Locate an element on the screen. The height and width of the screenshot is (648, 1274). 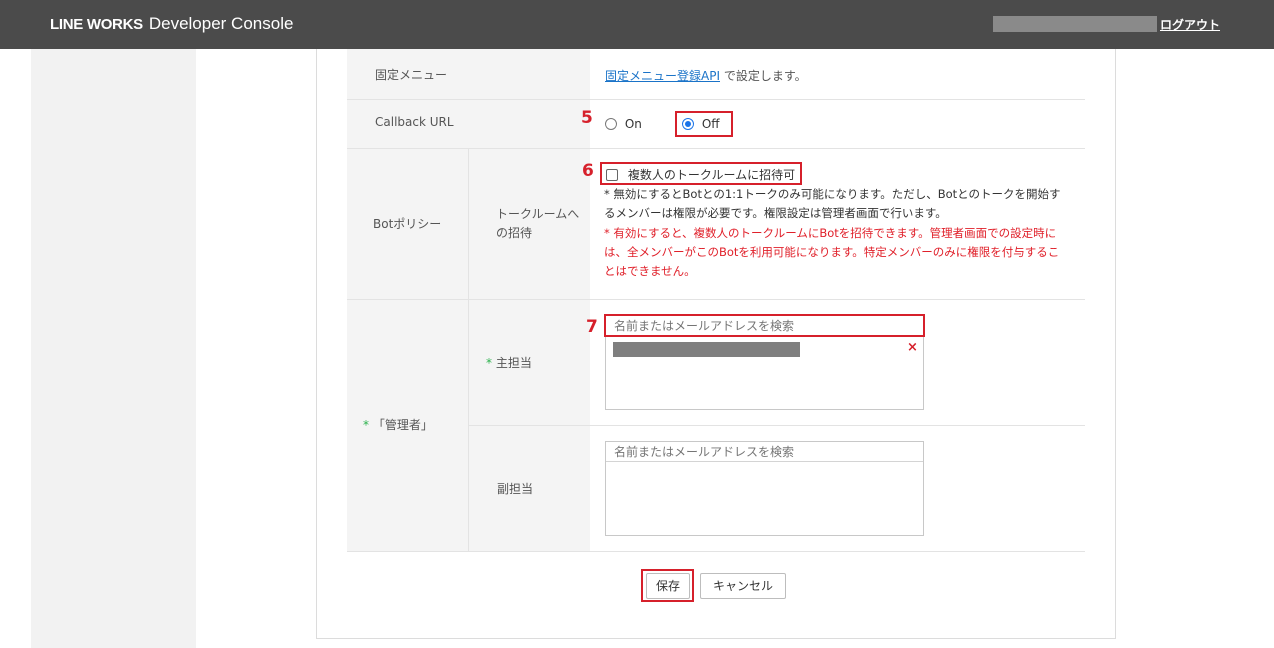
callback-on-option: On is located at coordinates (623, 124).